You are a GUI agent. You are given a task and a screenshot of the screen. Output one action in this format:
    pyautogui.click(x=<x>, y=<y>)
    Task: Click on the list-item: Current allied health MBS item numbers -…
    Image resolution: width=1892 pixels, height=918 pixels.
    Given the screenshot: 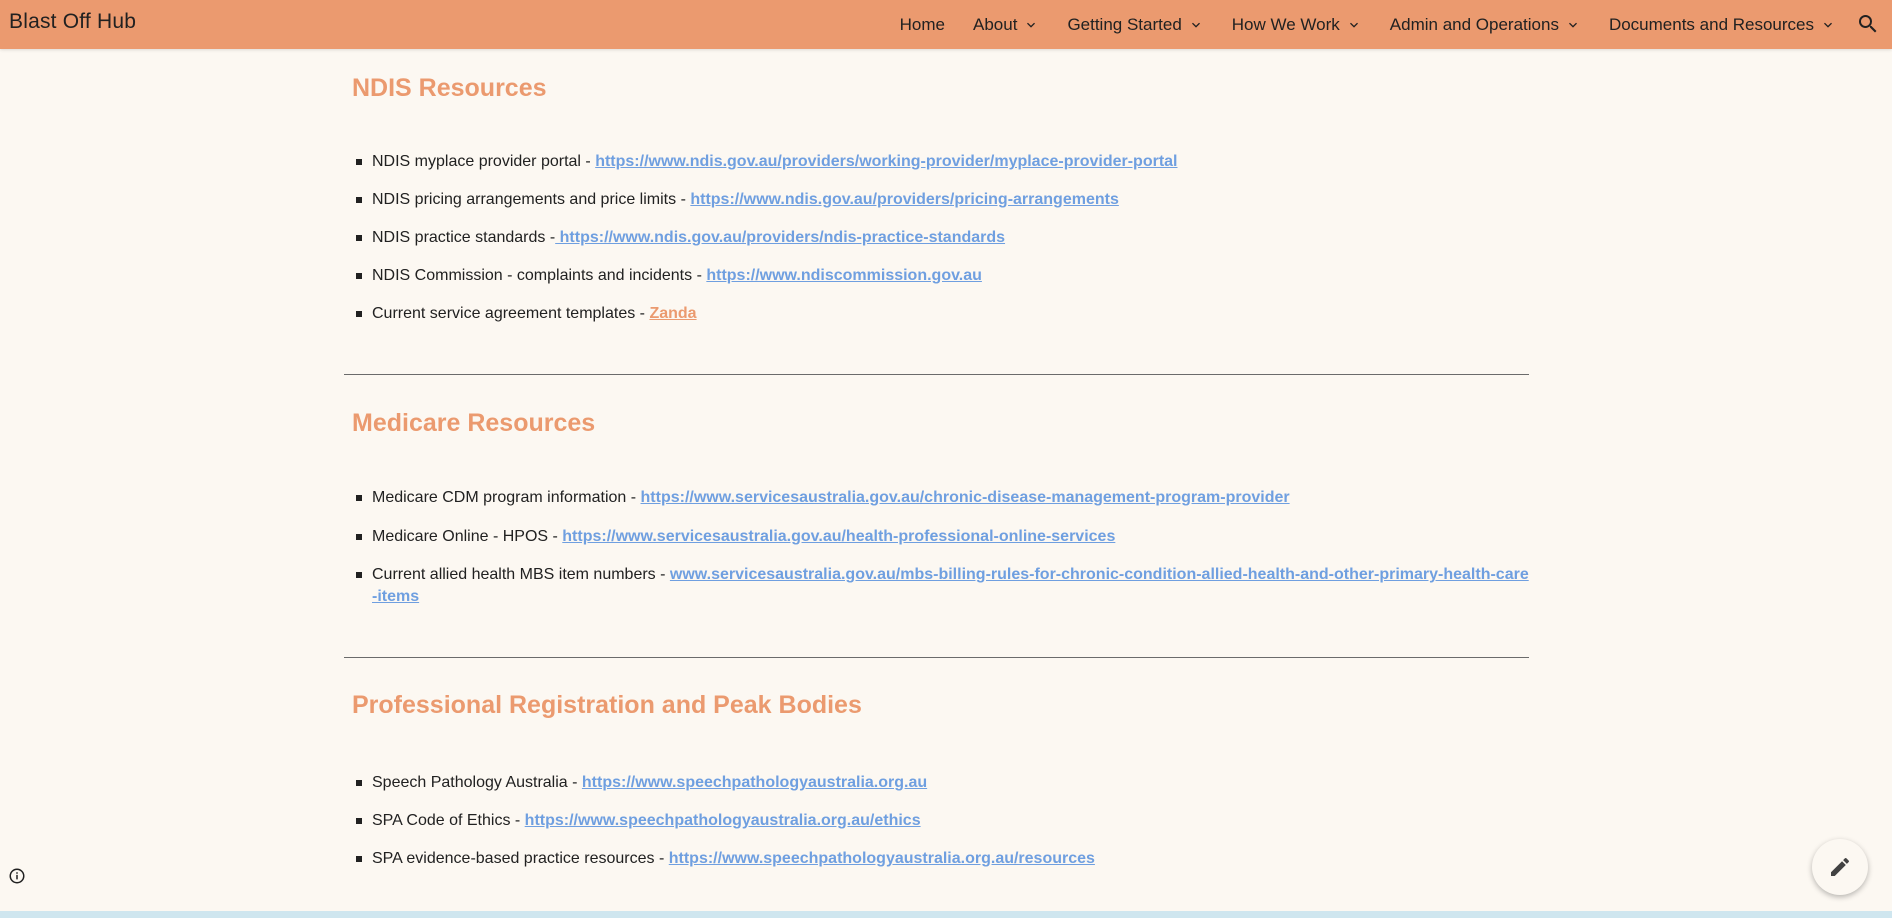 What is the action you would take?
    pyautogui.click(x=937, y=586)
    